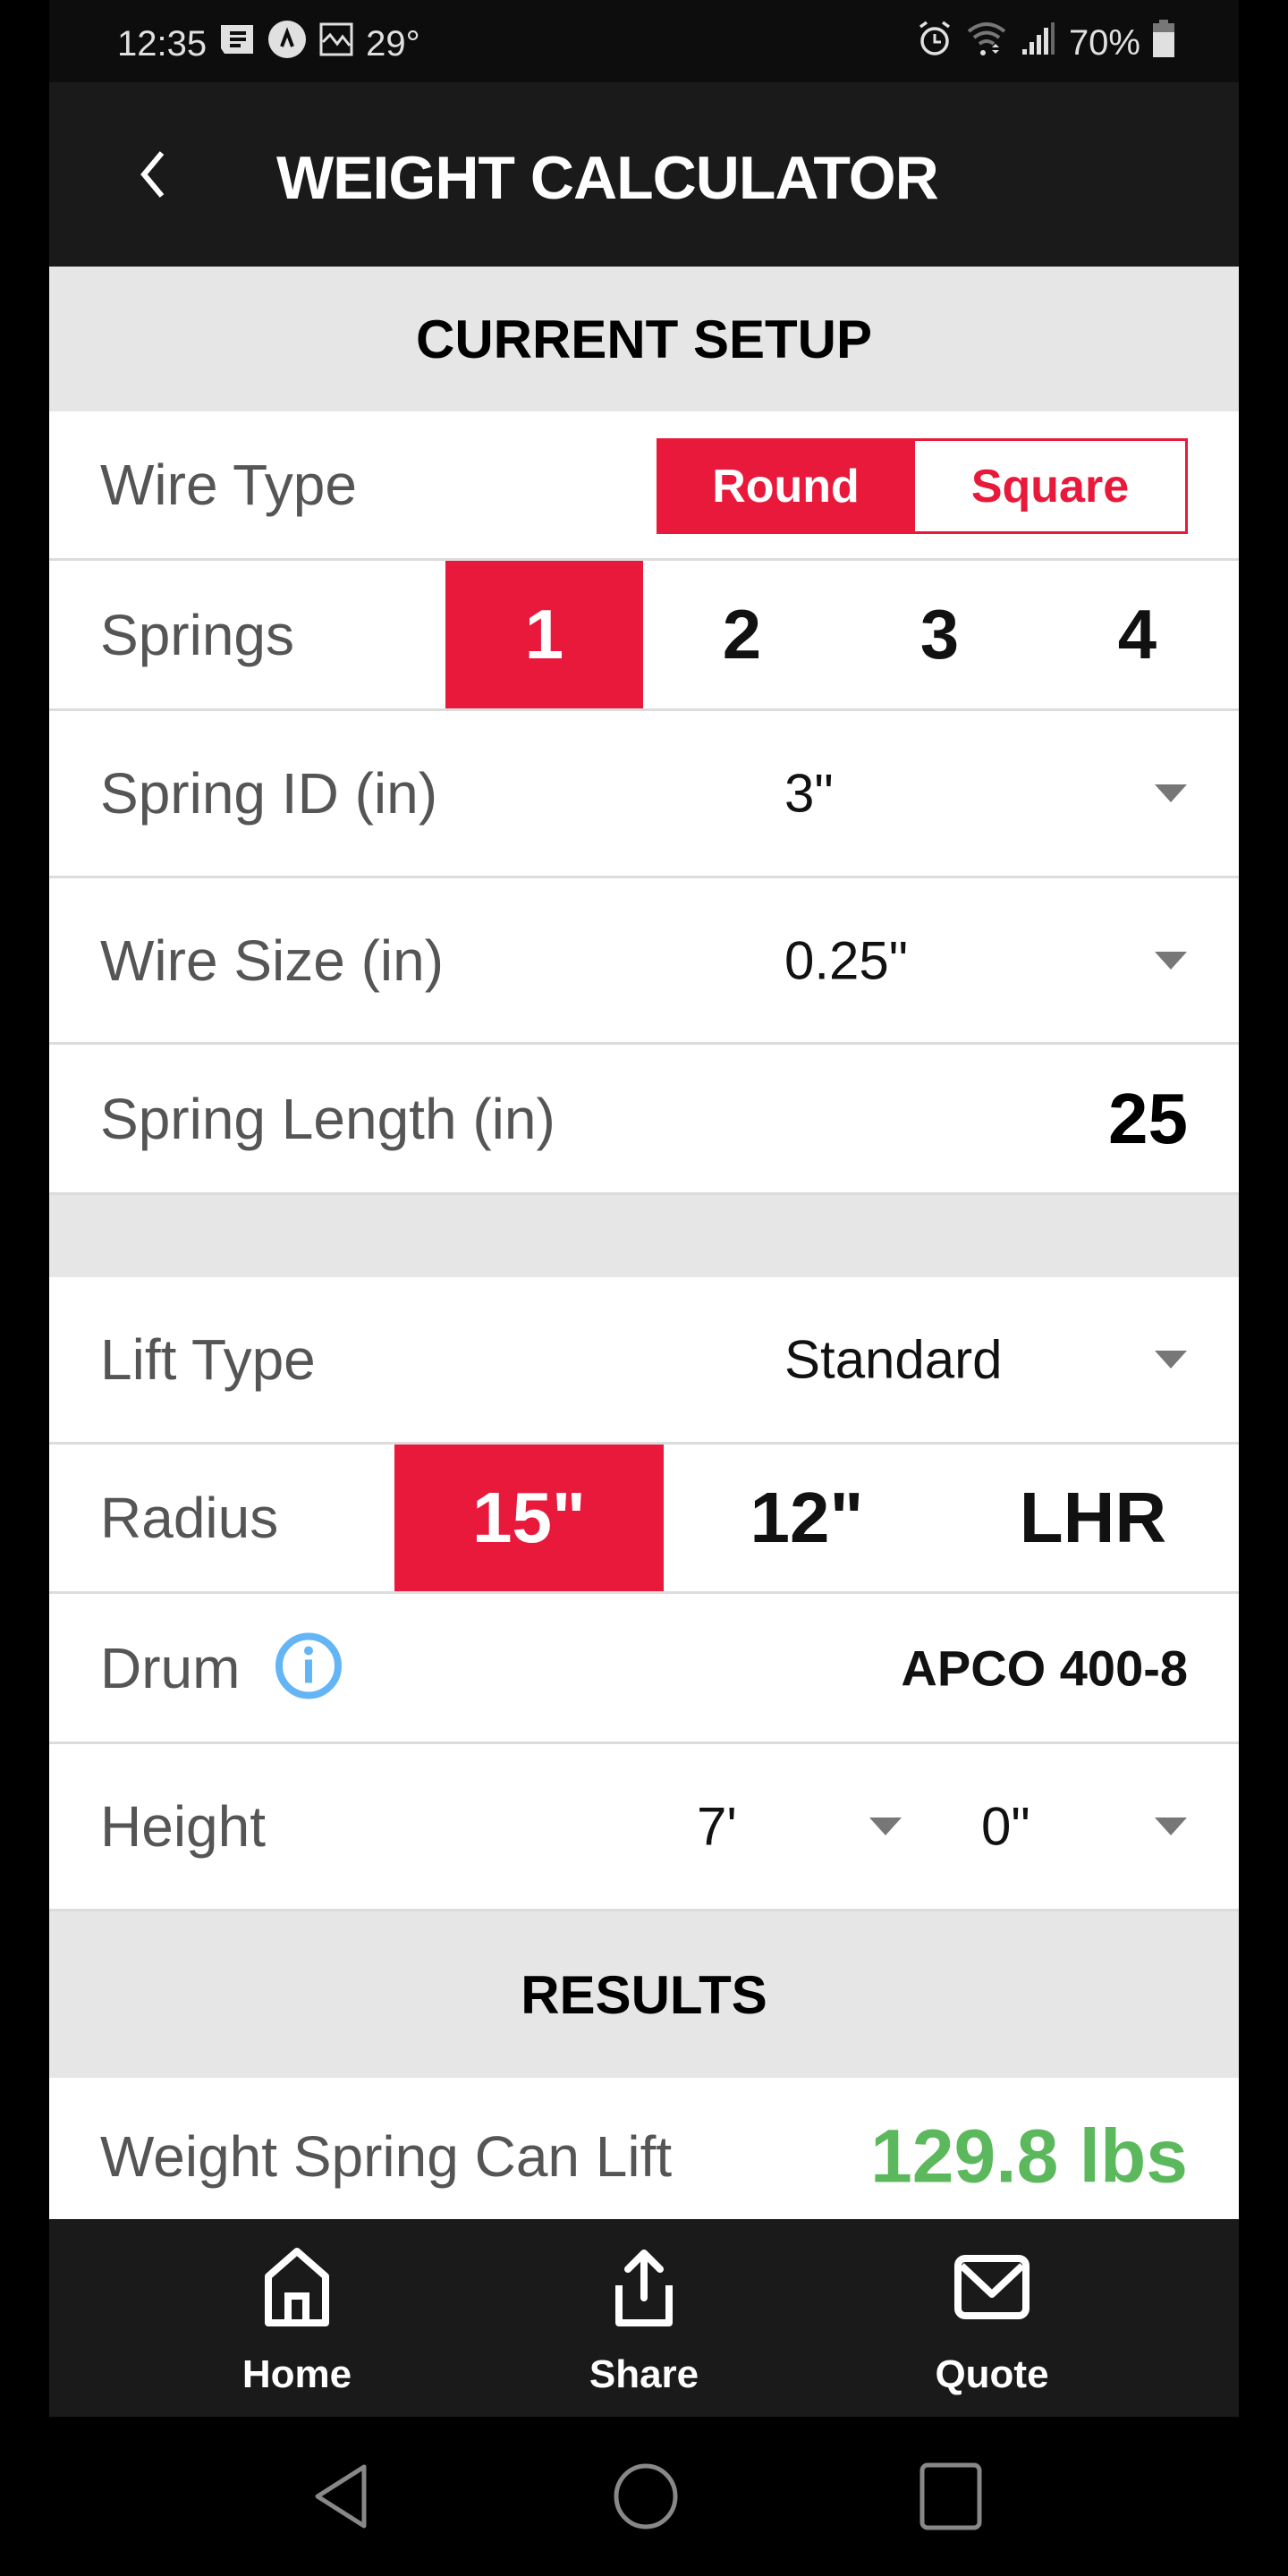 The width and height of the screenshot is (1288, 2576). I want to click on wifi-icon, so click(986, 43).